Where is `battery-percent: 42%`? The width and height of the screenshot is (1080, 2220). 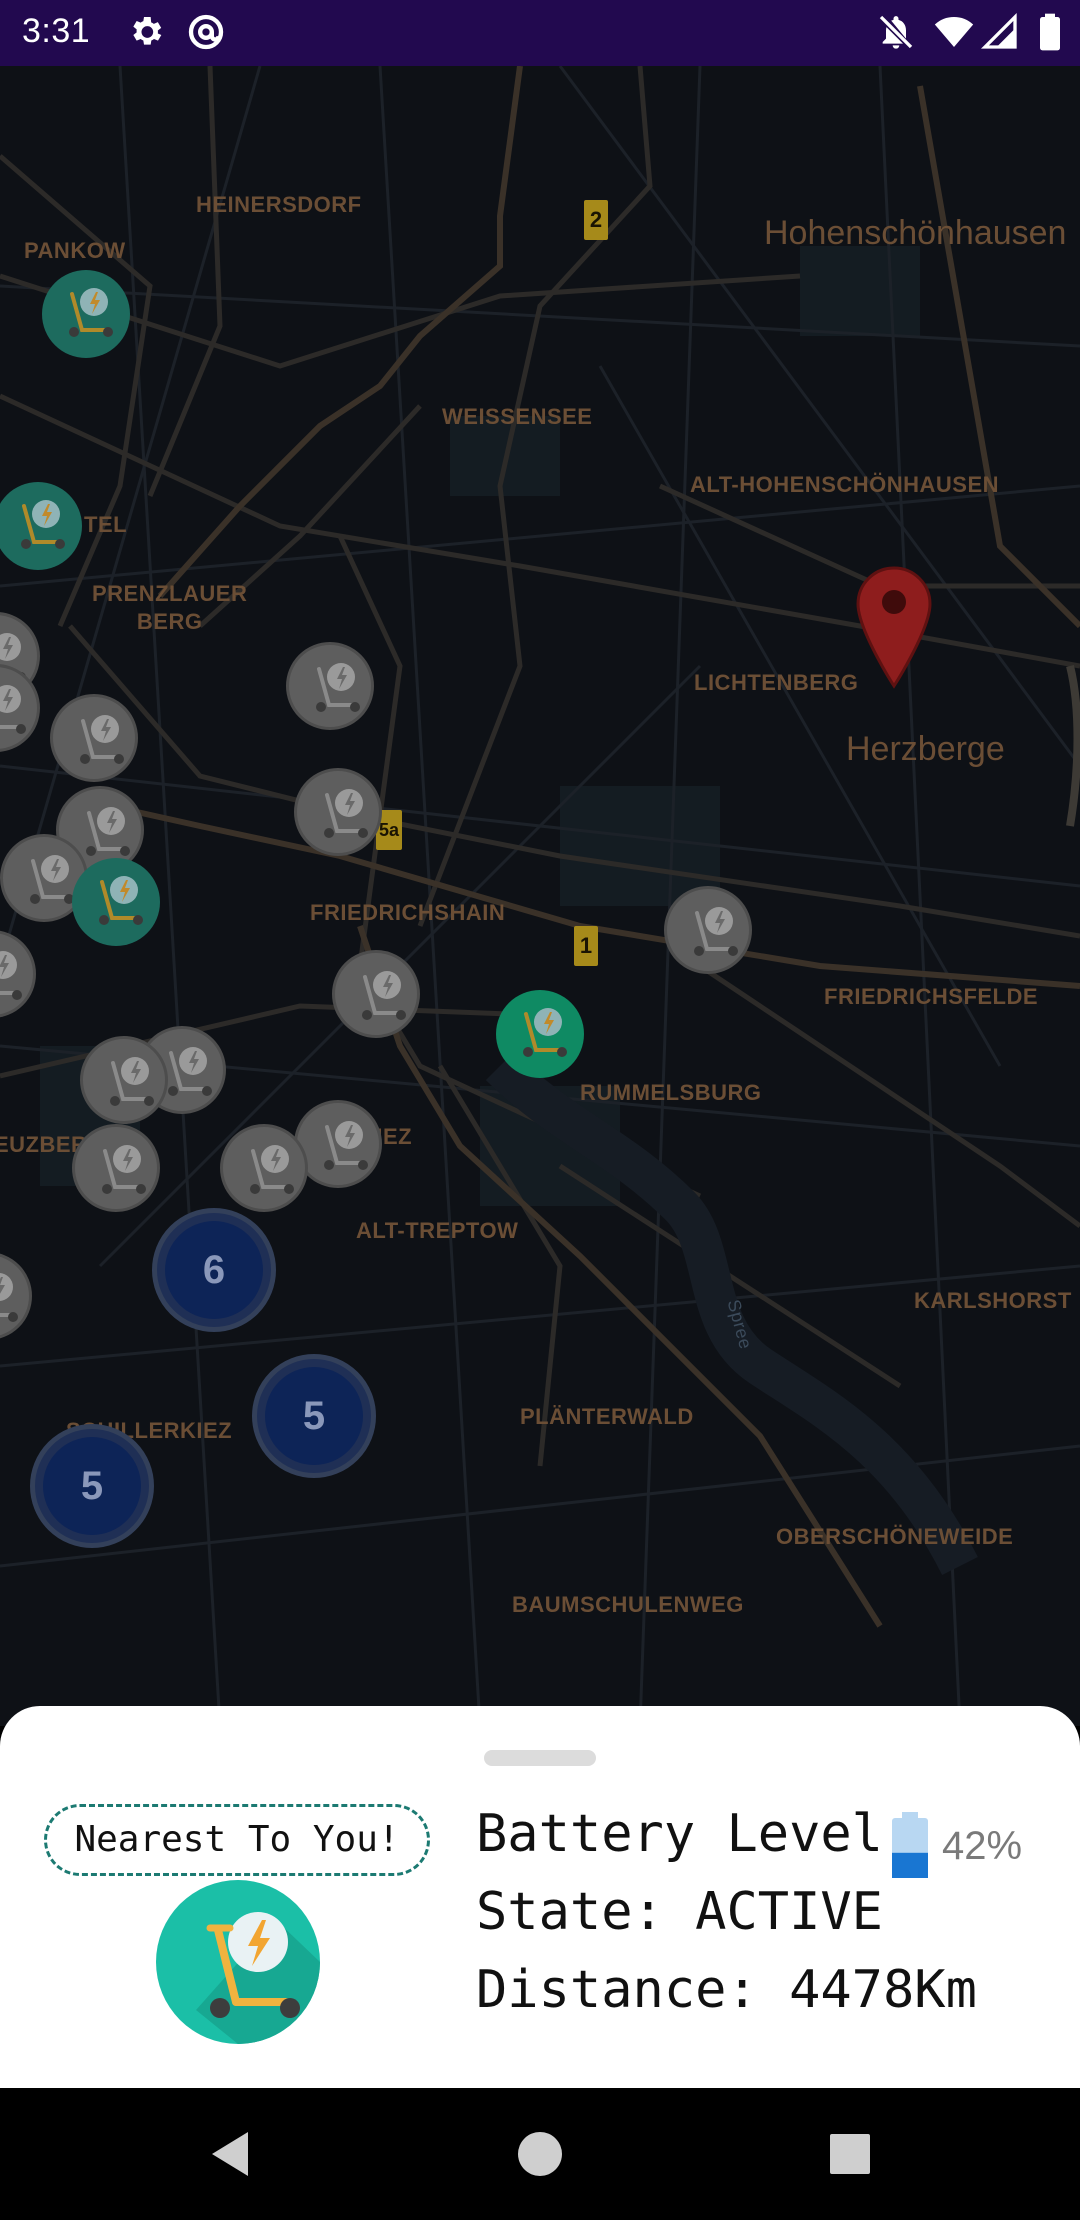
battery-percent: 42% is located at coordinates (982, 1846).